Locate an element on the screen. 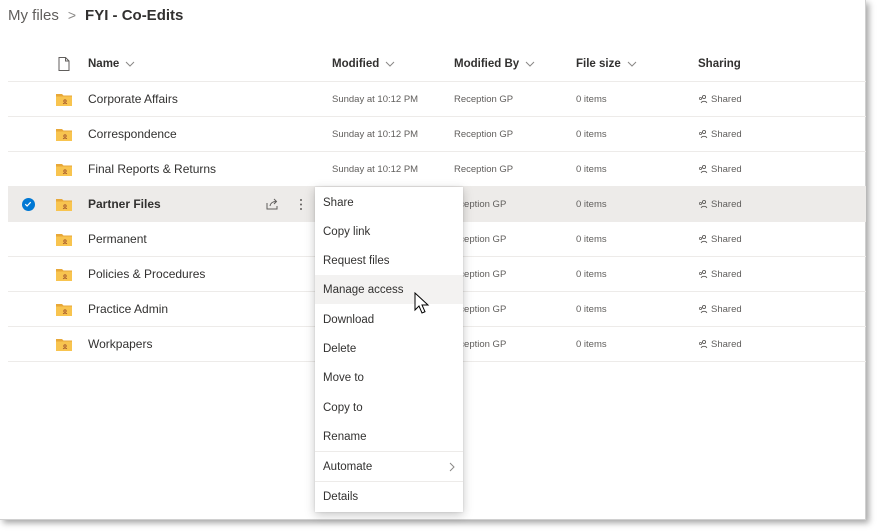  menu-item-rename: Rename is located at coordinates (389, 436).